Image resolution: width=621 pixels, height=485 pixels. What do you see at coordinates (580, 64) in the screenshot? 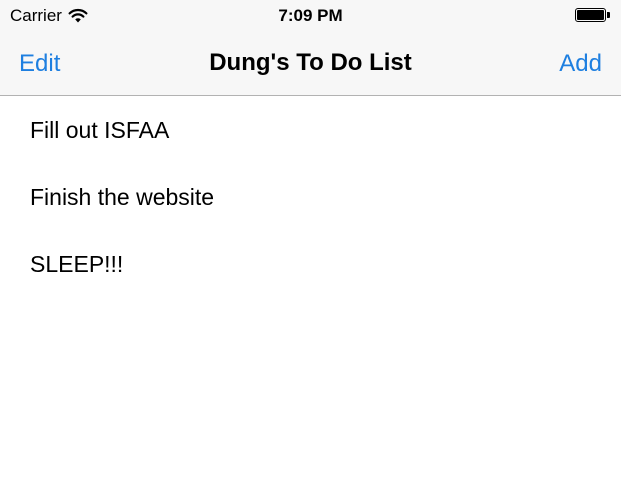
I see `add-button: Add` at bounding box center [580, 64].